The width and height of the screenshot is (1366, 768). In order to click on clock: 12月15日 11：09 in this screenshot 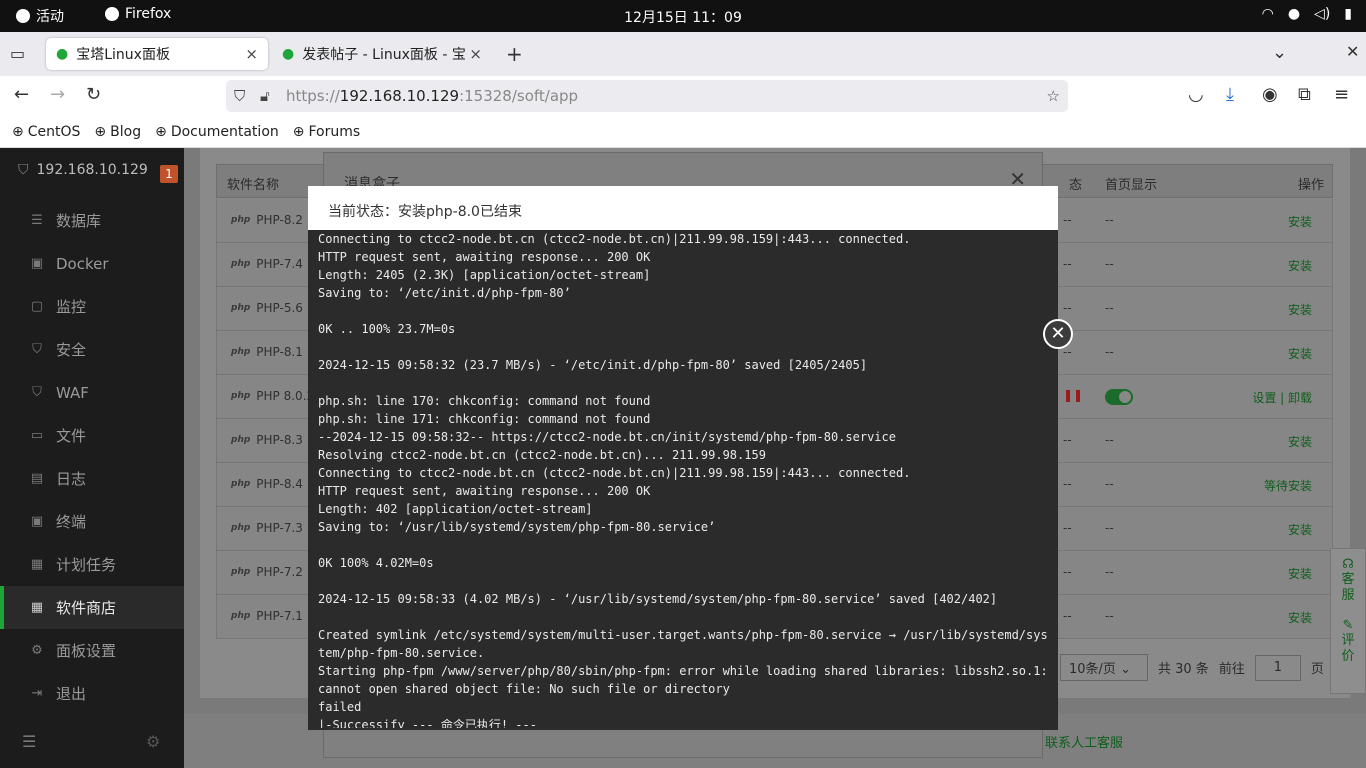, I will do `click(683, 17)`.